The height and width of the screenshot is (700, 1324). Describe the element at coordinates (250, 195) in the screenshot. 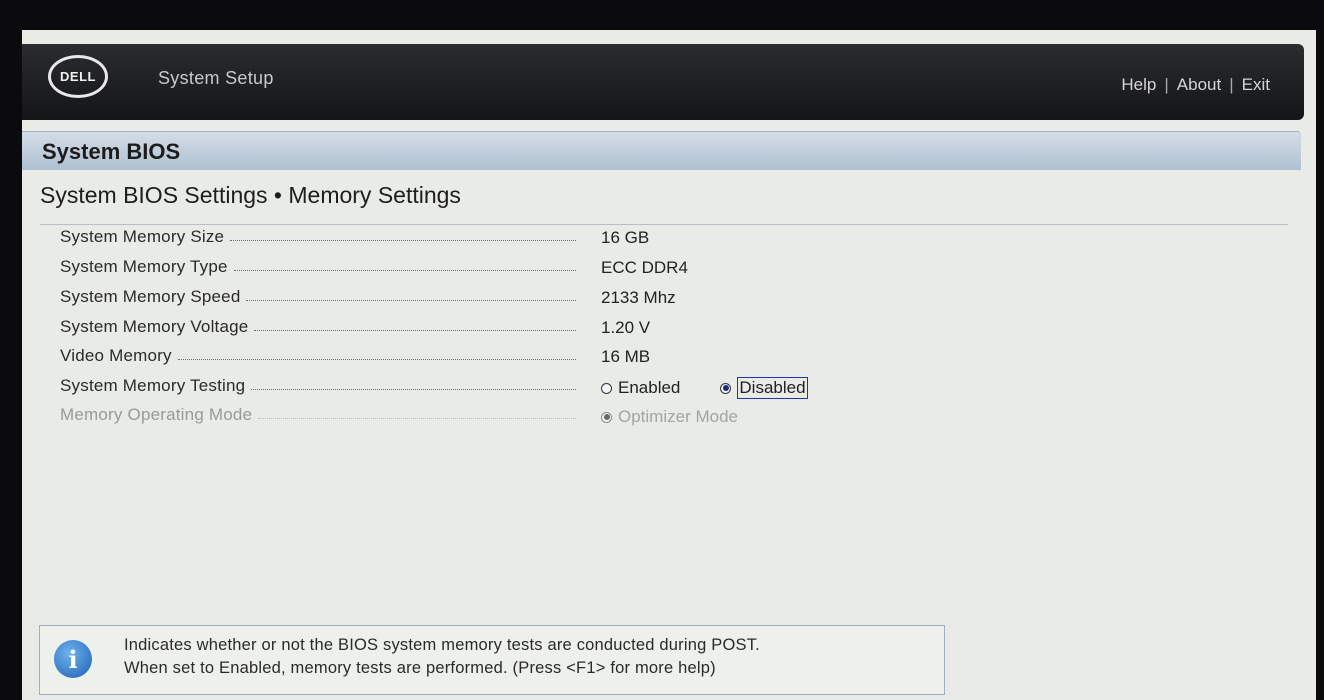

I see `page-title: System BIOS Settings • Memory Settings` at that location.